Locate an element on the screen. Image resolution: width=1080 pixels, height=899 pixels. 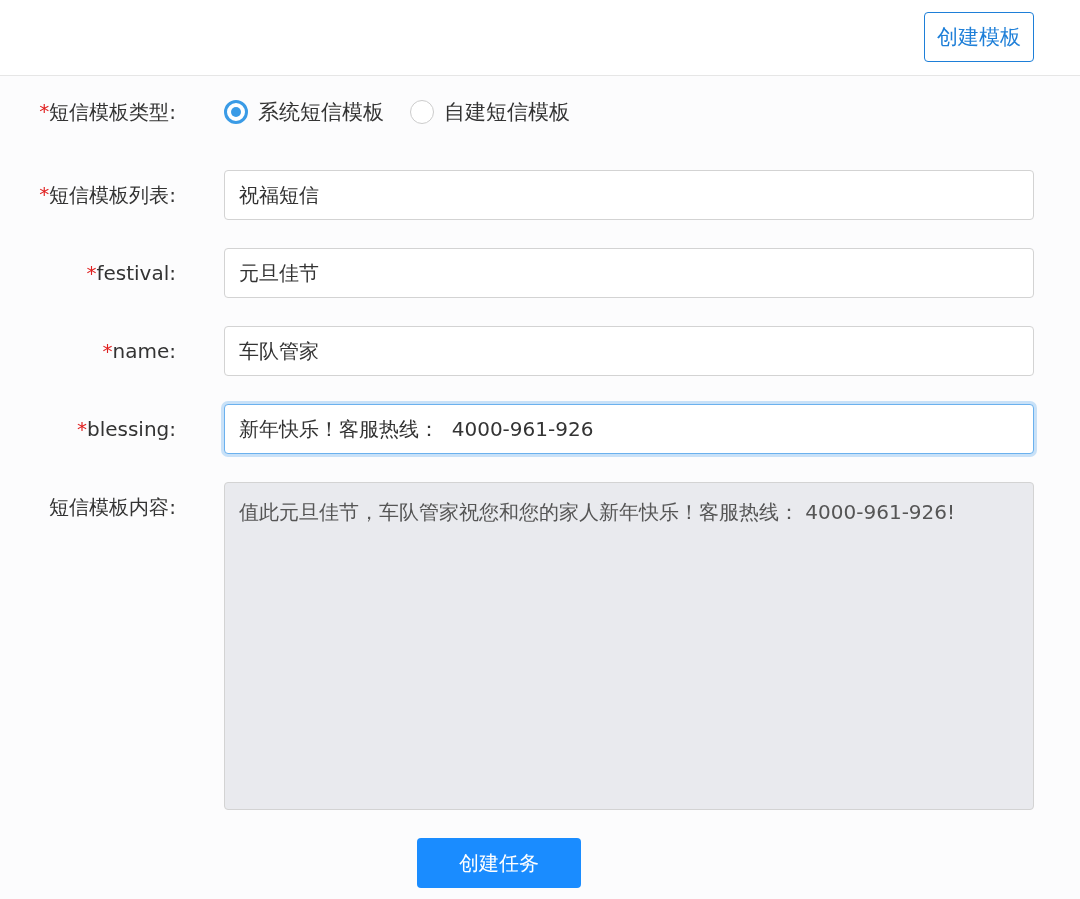
input-field: 新年快乐！客服热线： 4000-961-926 is located at coordinates (629, 429).